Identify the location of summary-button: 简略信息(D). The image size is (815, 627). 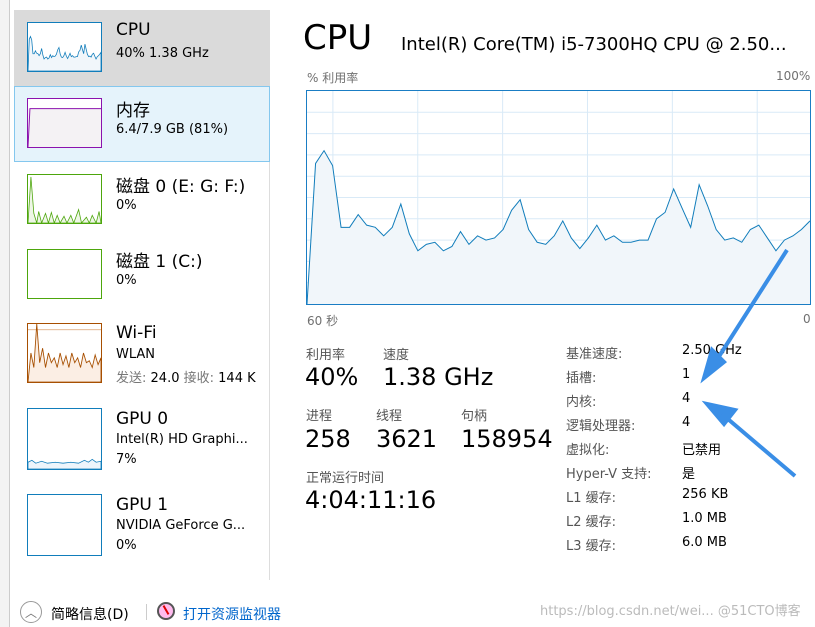
(90, 614).